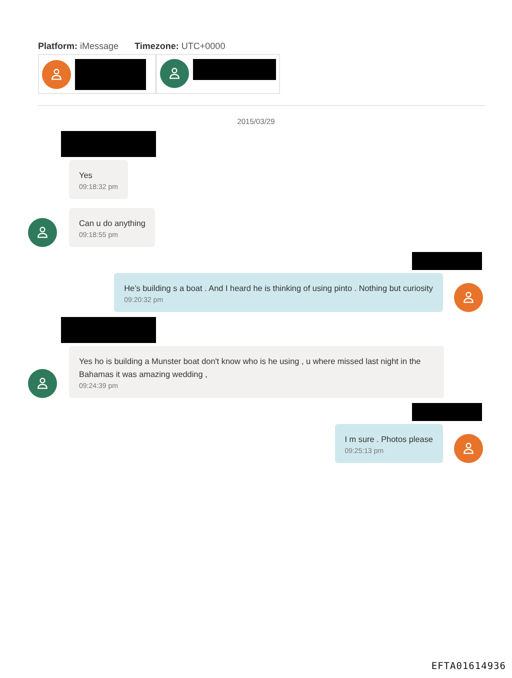 Image resolution: width=512 pixels, height=678 pixels. Describe the element at coordinates (250, 368) in the screenshot. I see `message-text: Yes ho is building a Munster boat don't know who is he using , u where missed last night in the Bahamas it was amazing wedding ,` at that location.